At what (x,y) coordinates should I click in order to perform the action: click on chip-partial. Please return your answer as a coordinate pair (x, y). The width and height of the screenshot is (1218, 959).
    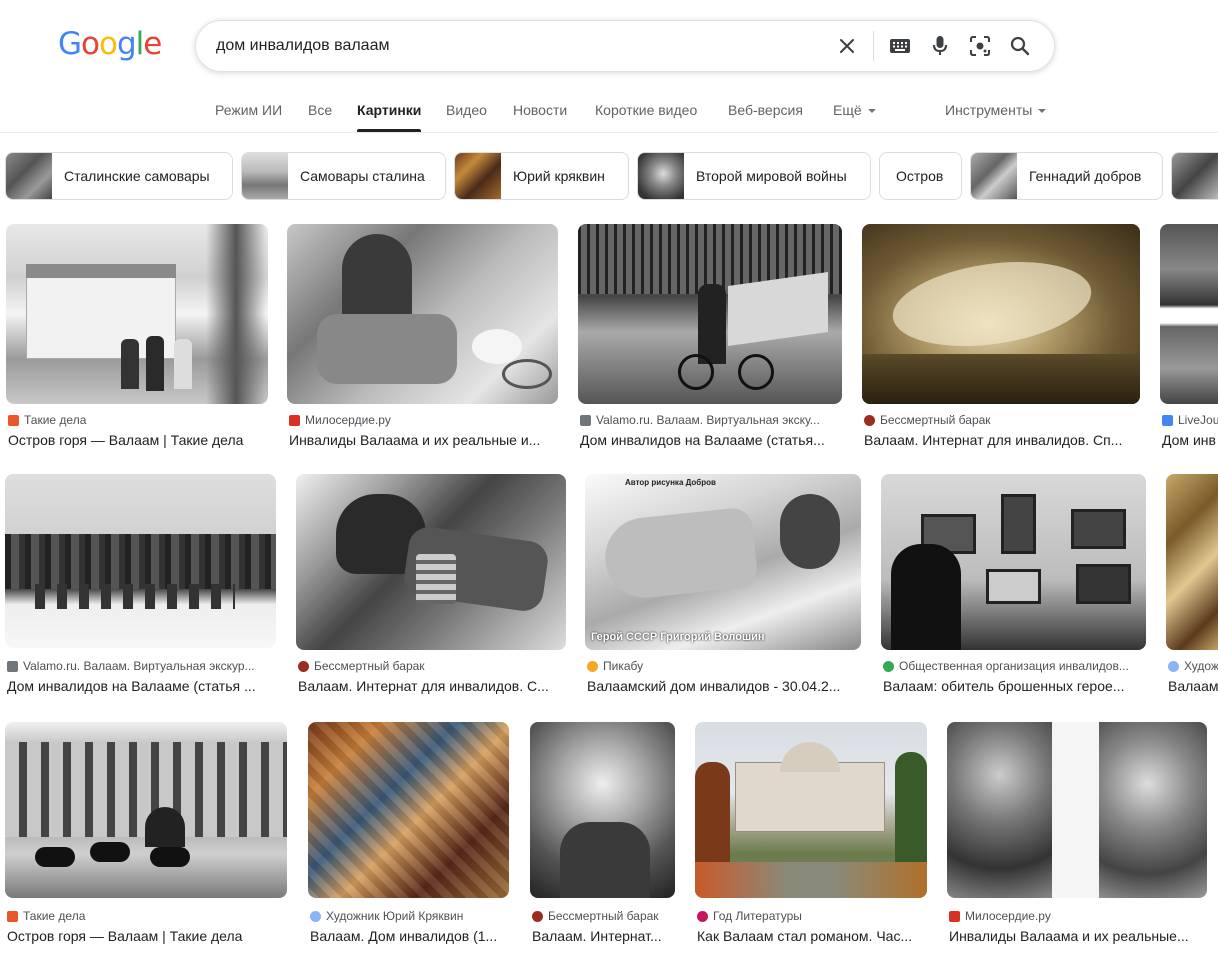
    Looking at the image, I should click on (1194, 176).